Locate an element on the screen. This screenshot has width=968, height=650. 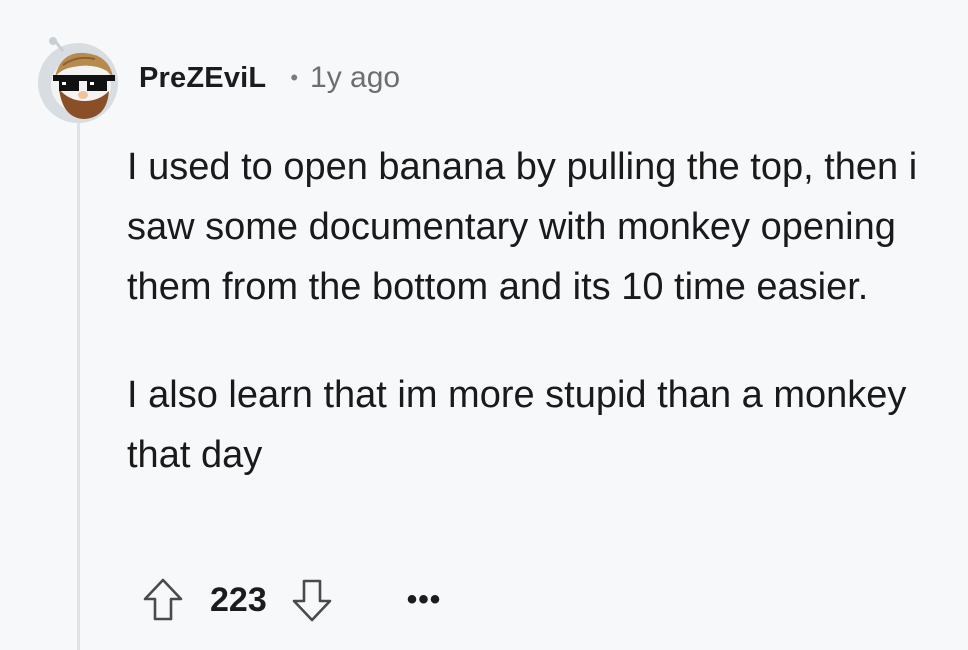
upvote-arrow-icon is located at coordinates (163, 599).